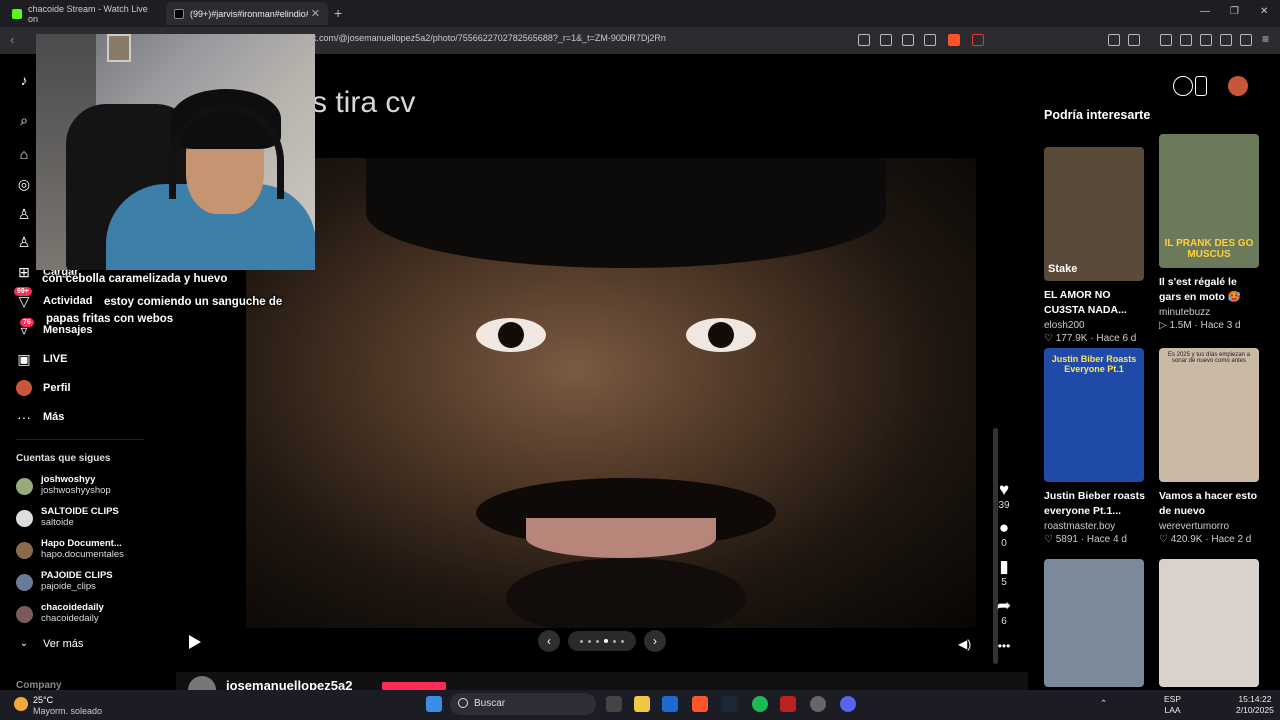 The height and width of the screenshot is (720, 1280). What do you see at coordinates (68, 586) in the screenshot?
I see `account-handle: pajoide_clips` at bounding box center [68, 586].